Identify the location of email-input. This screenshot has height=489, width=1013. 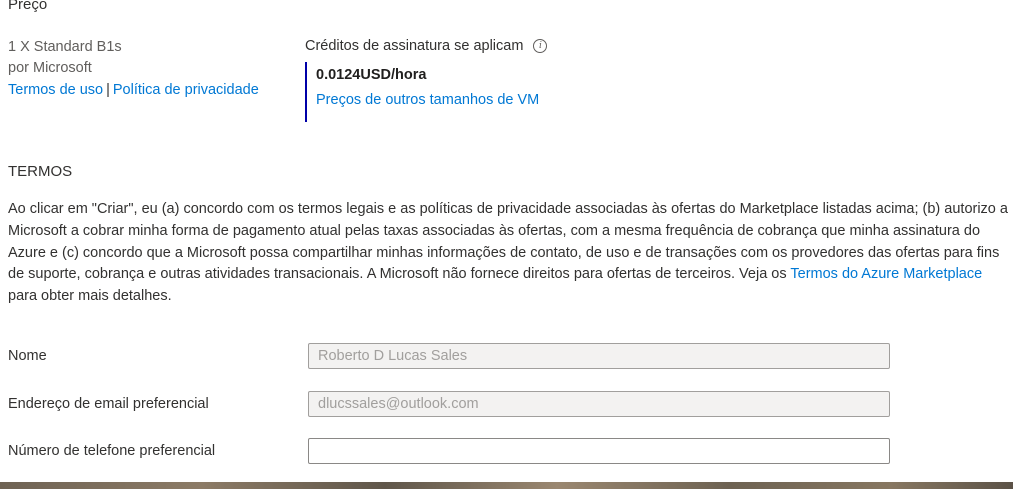
(599, 404).